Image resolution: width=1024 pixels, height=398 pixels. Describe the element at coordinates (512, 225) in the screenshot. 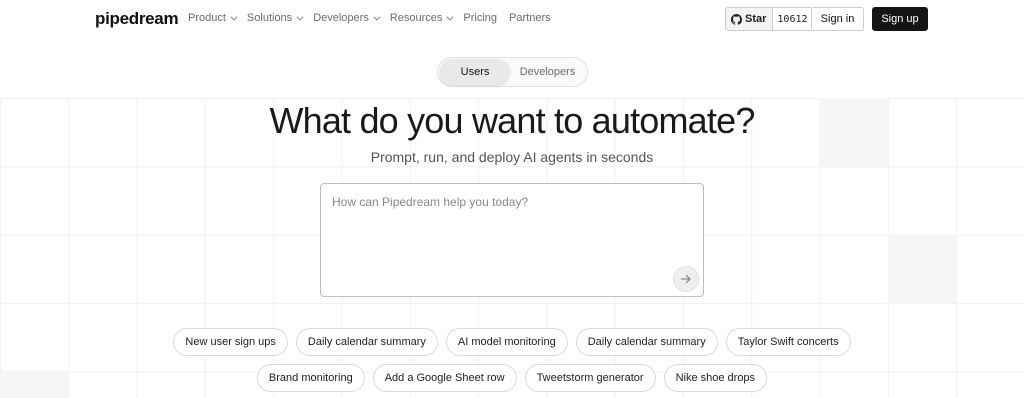

I see `prompt-input` at that location.